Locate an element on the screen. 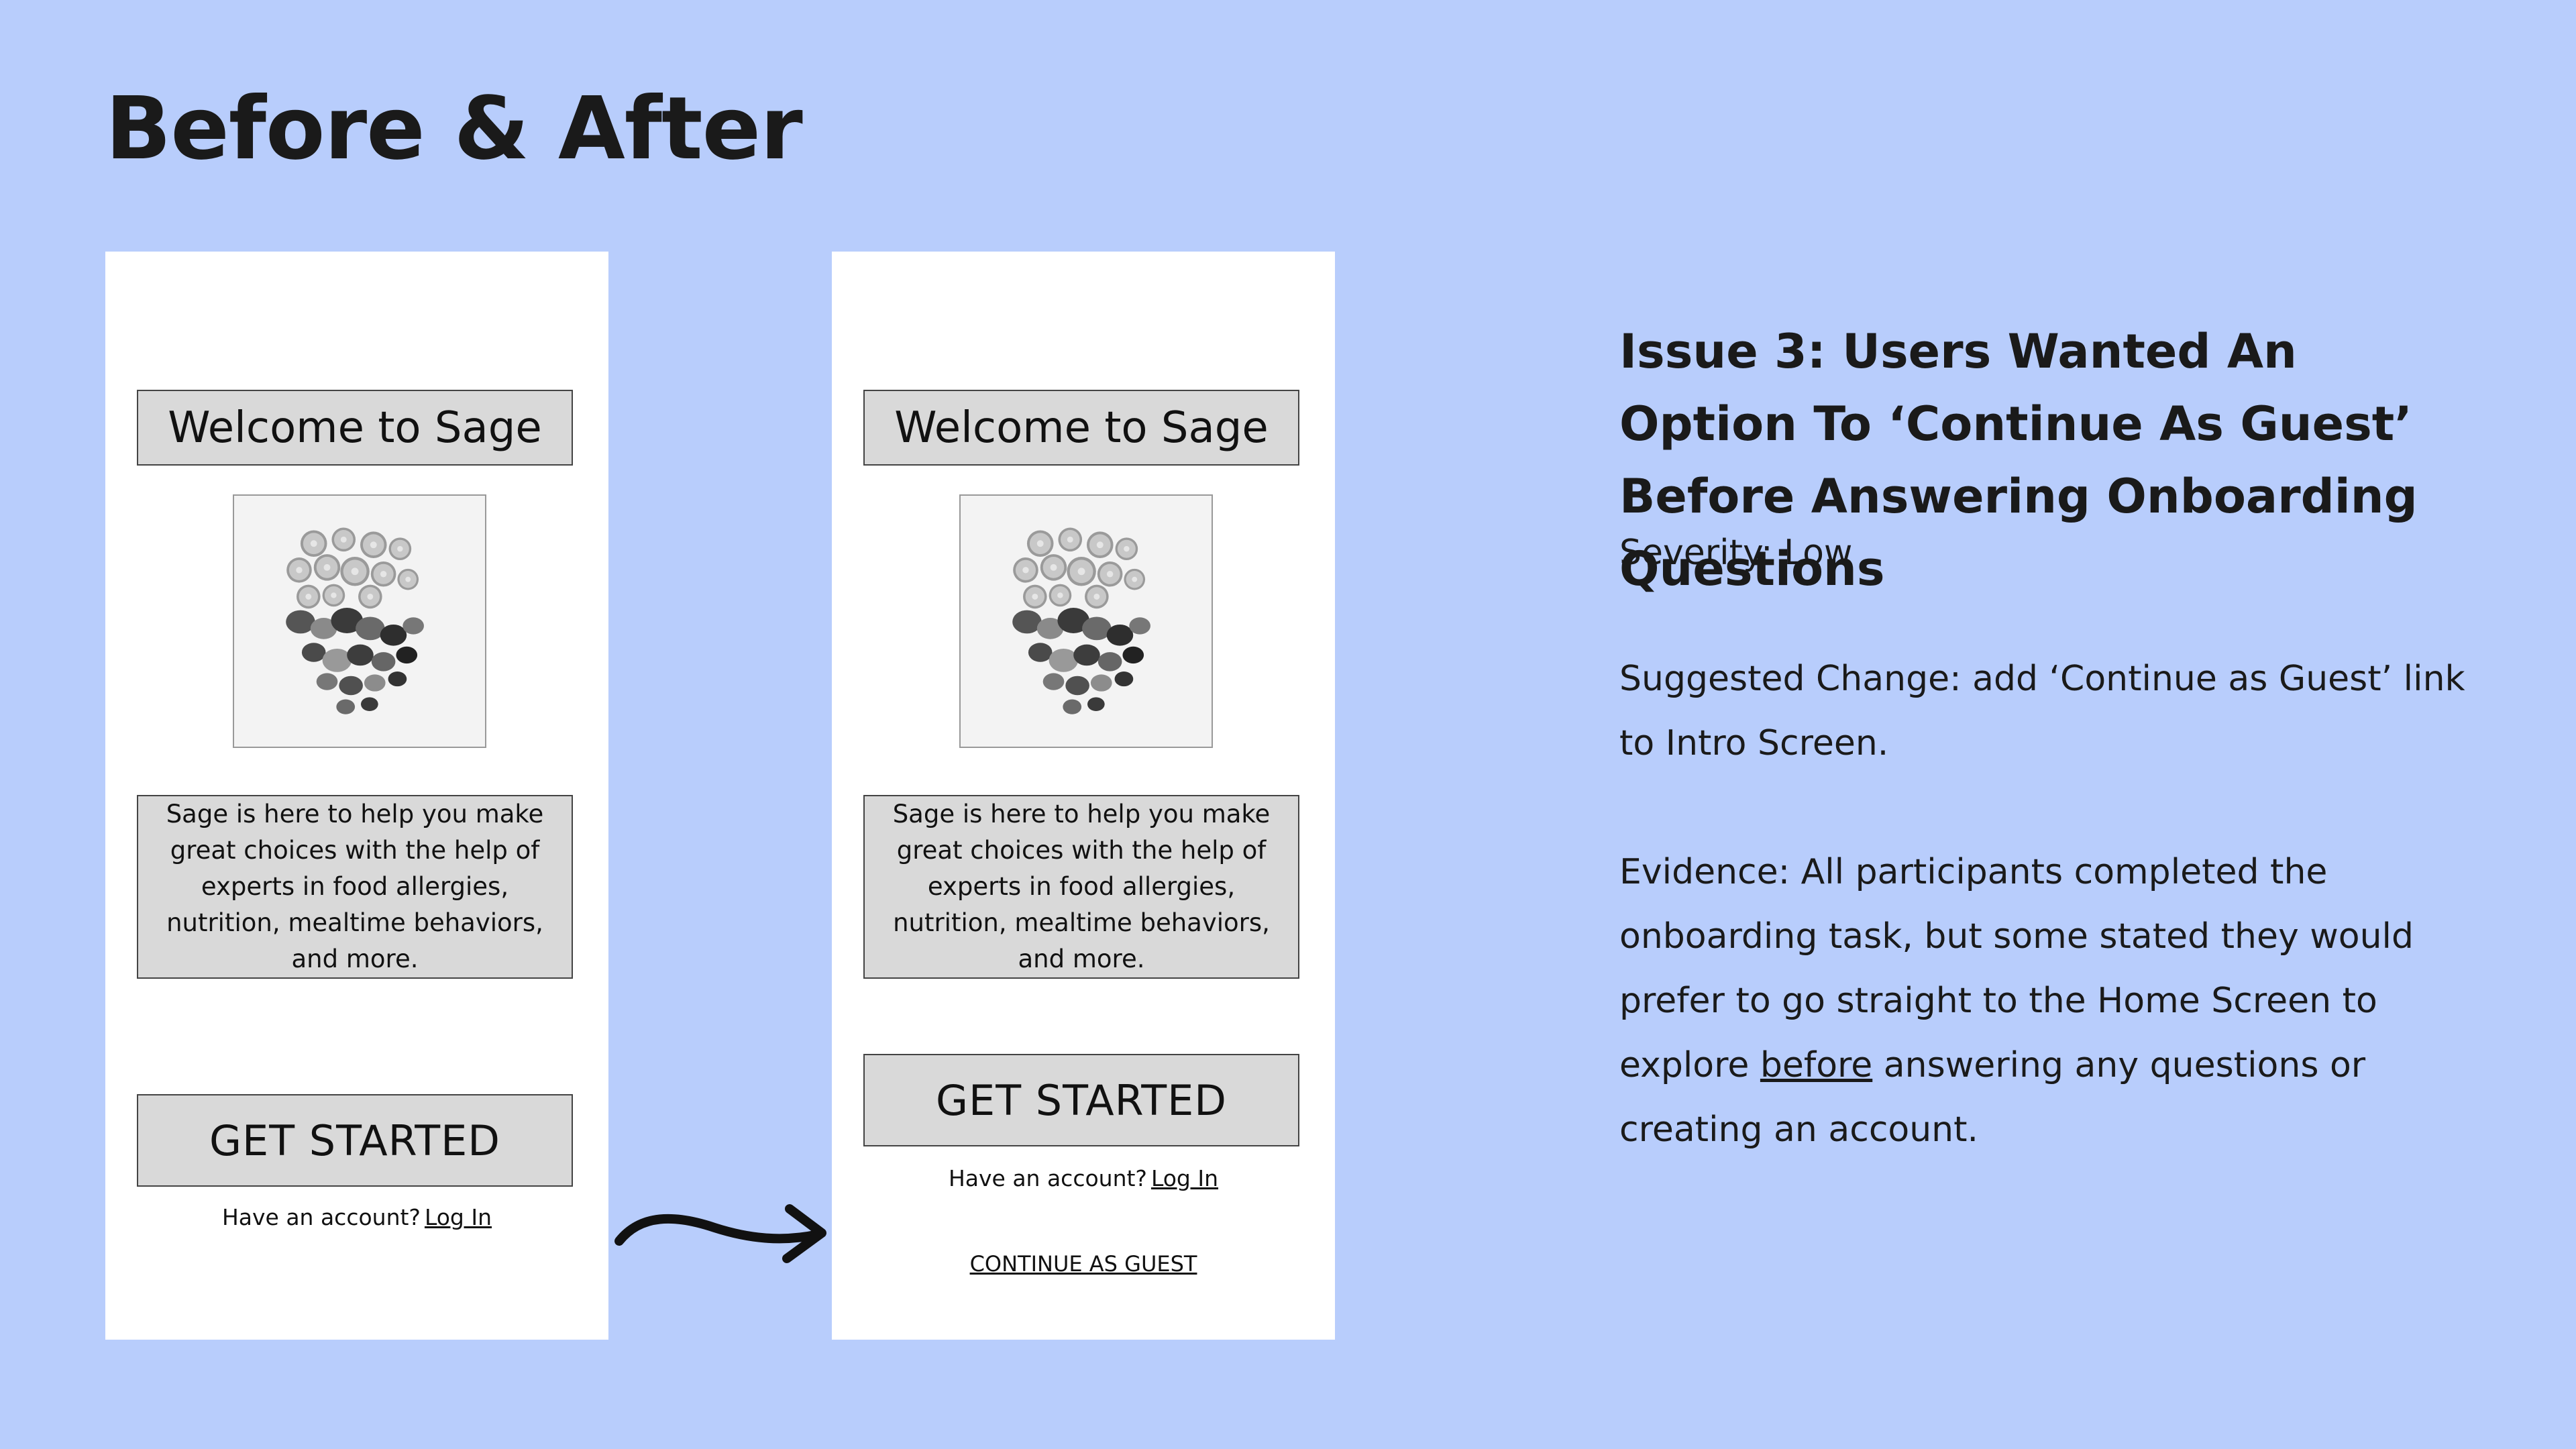  continue-as-guest-link: CONTINUE AS GUEST is located at coordinates (1083, 1264).